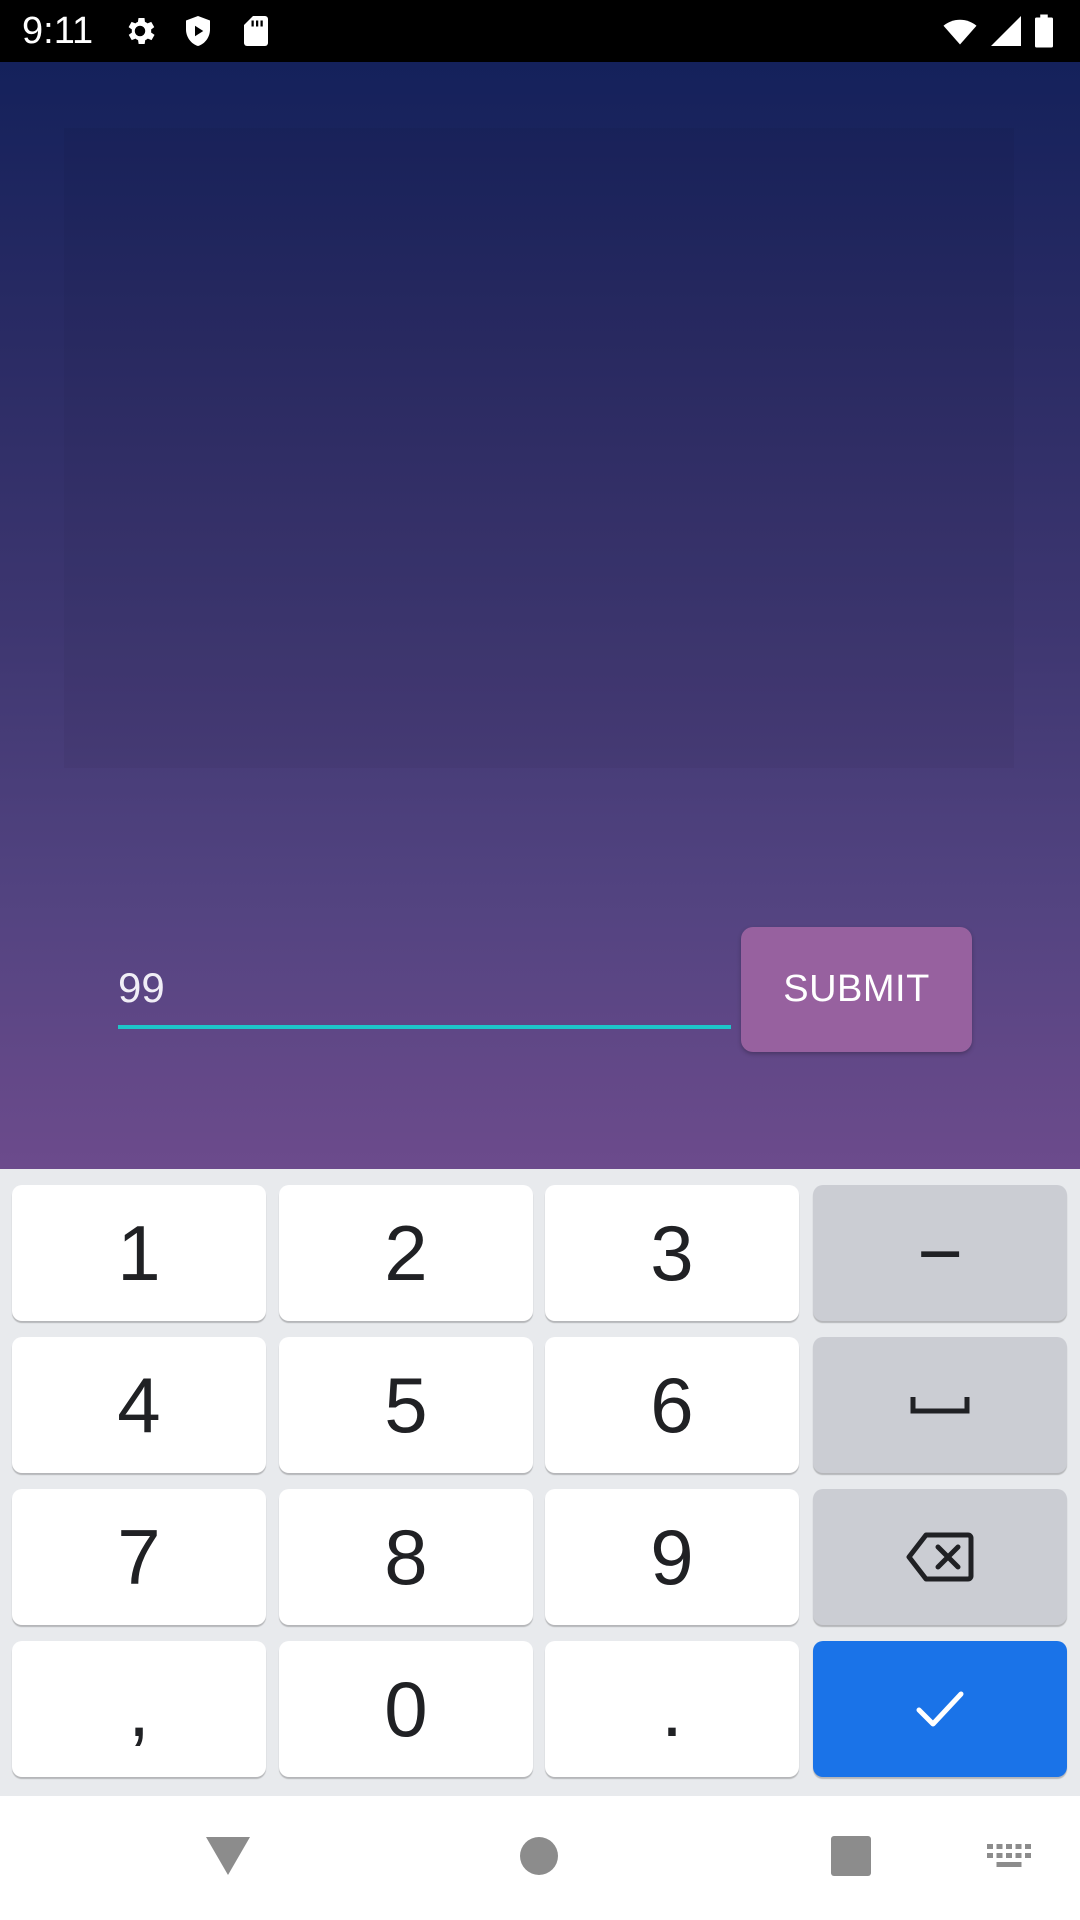 The width and height of the screenshot is (1080, 1920). I want to click on key-9: 9, so click(672, 1557).